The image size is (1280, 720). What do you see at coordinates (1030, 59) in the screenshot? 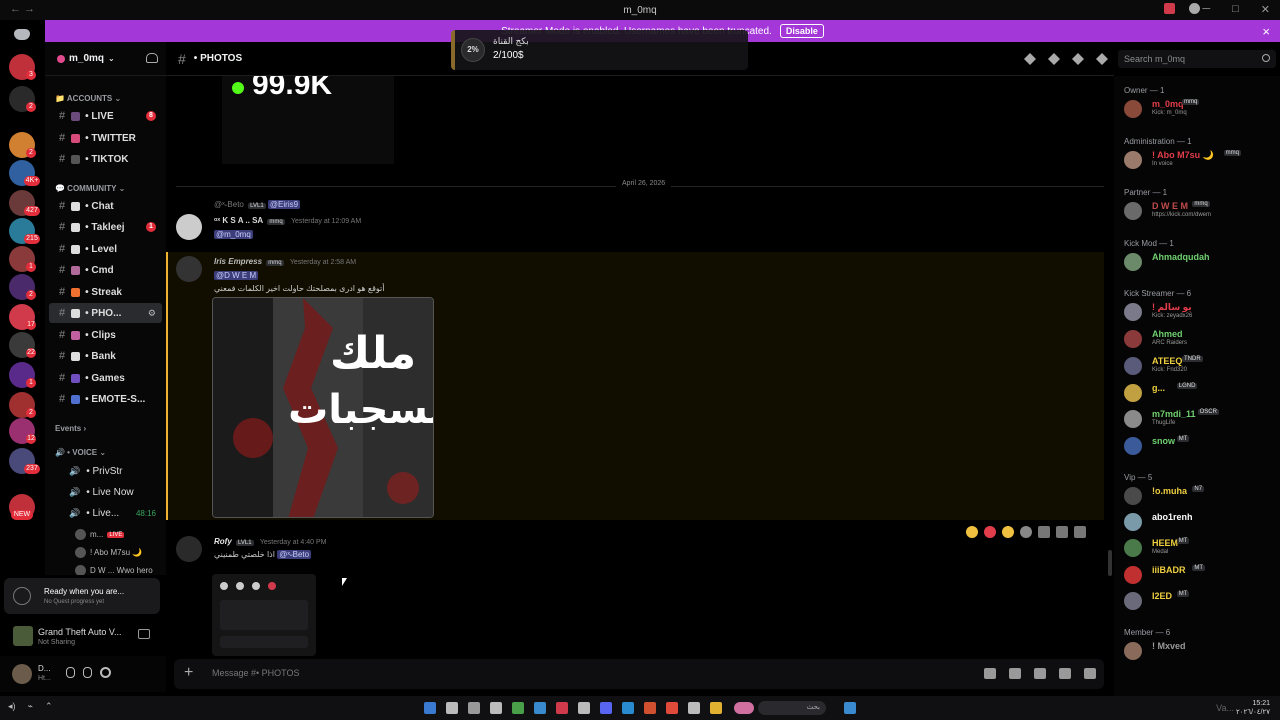
I see `threads-icon` at bounding box center [1030, 59].